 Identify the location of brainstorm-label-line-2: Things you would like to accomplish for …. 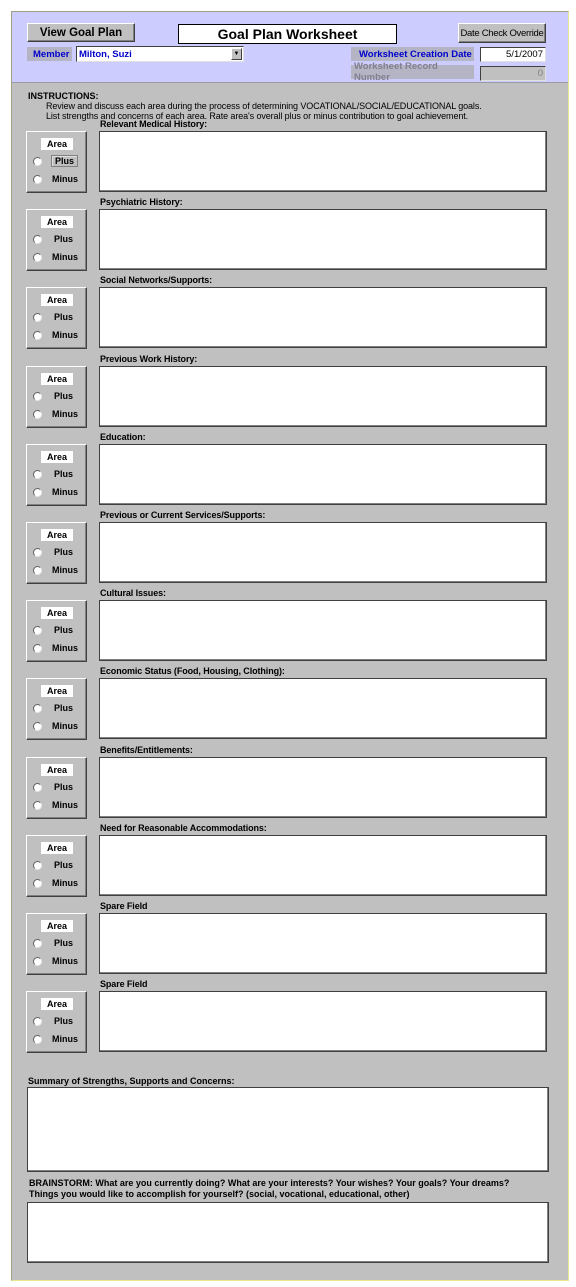
(219, 1193).